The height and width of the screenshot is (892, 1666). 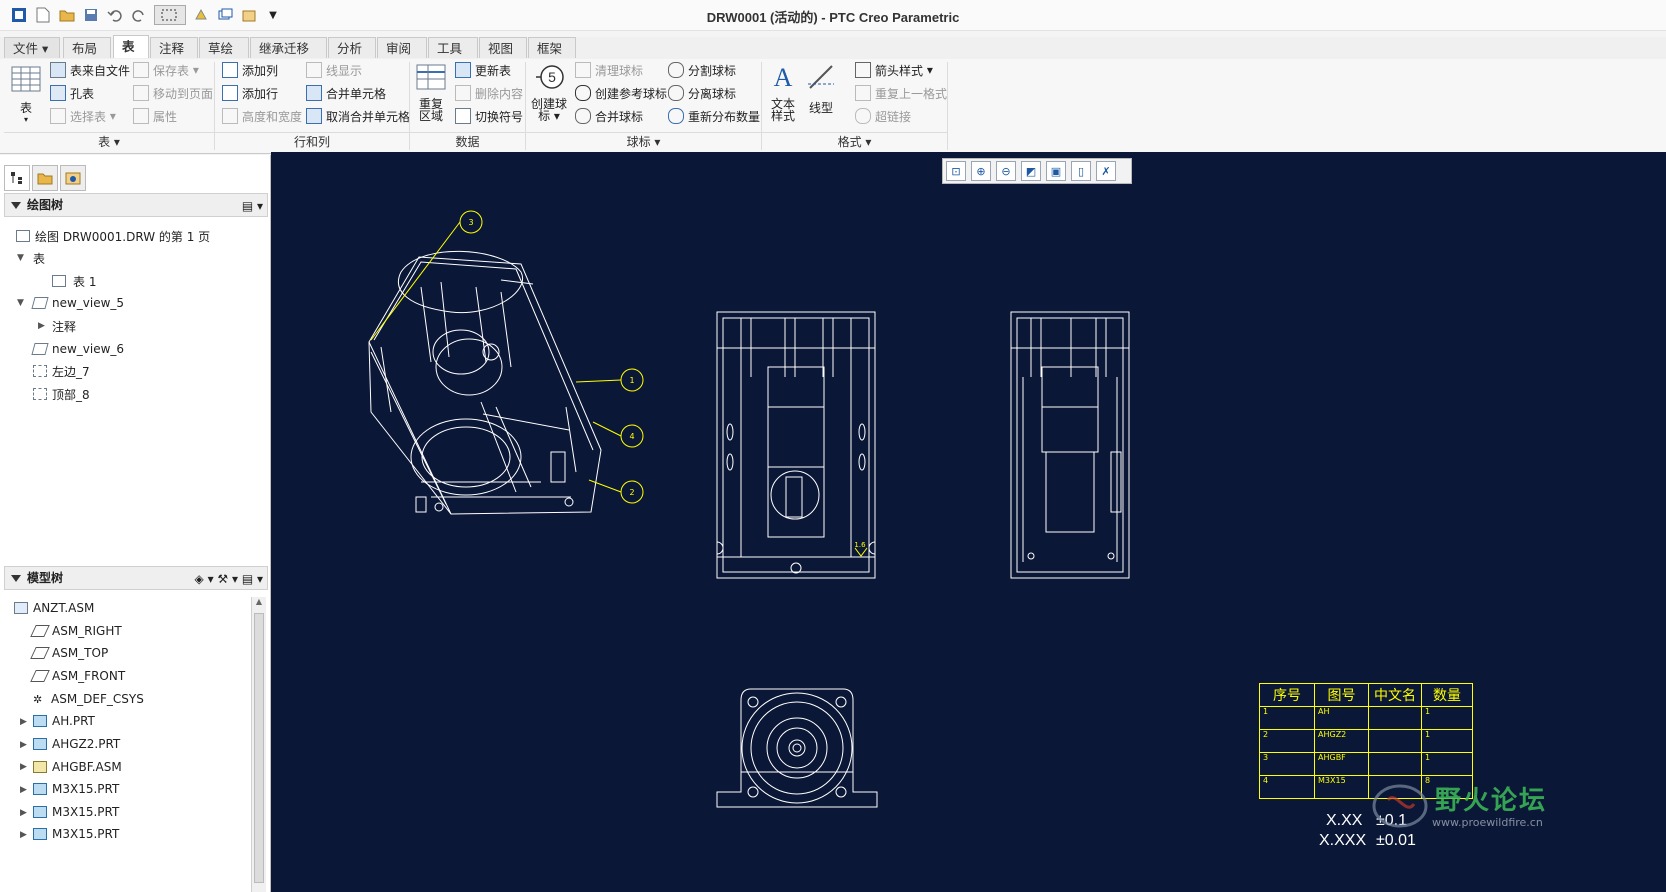 What do you see at coordinates (77, 676) in the screenshot?
I see `model-item-asm-front: ASM_FRONT` at bounding box center [77, 676].